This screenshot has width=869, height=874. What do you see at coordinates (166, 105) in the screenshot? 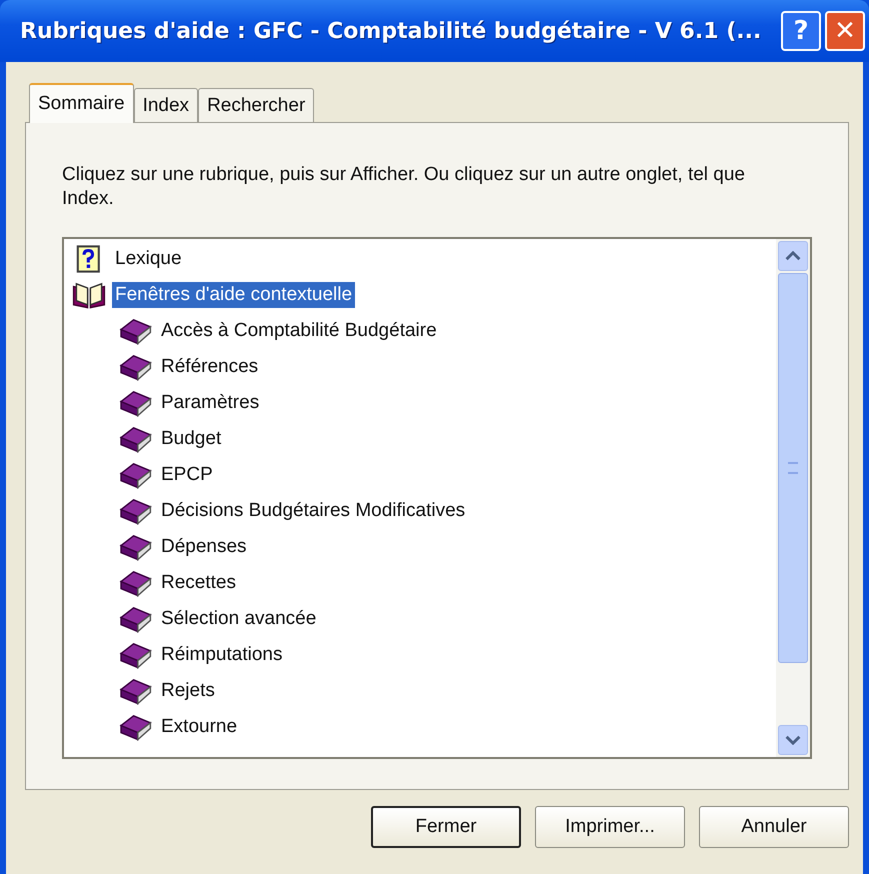
I see `tab: Index` at bounding box center [166, 105].